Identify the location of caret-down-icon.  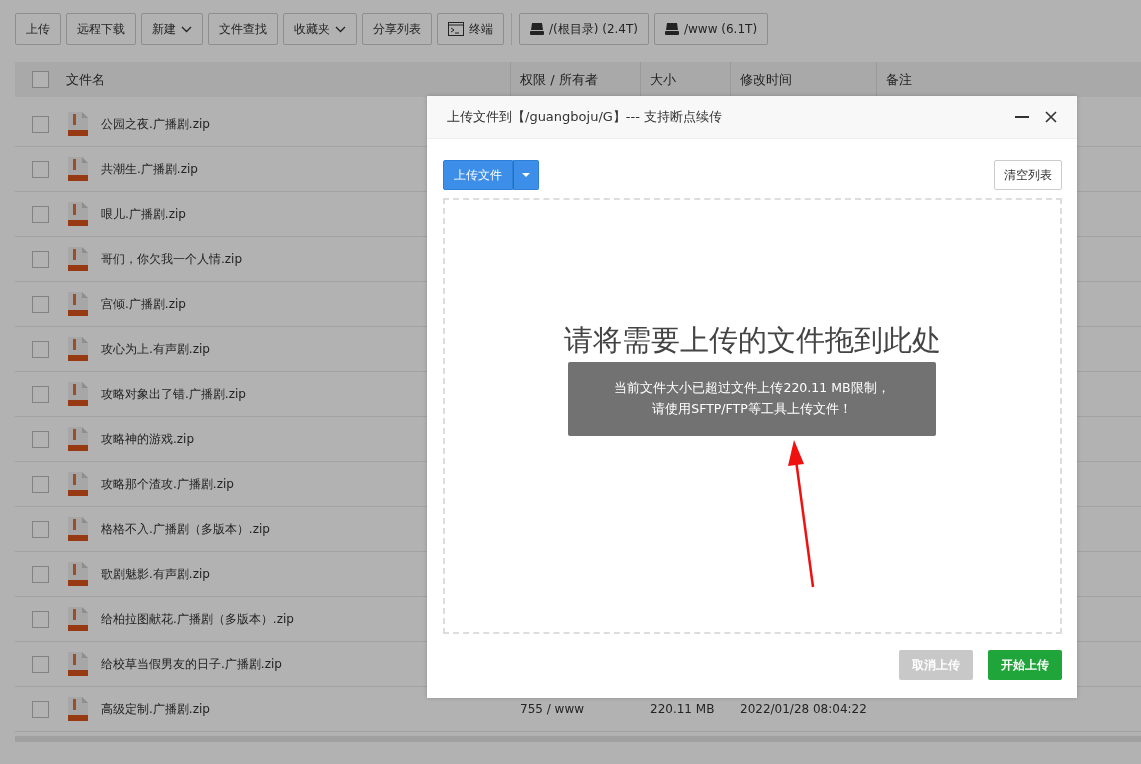
(526, 175).